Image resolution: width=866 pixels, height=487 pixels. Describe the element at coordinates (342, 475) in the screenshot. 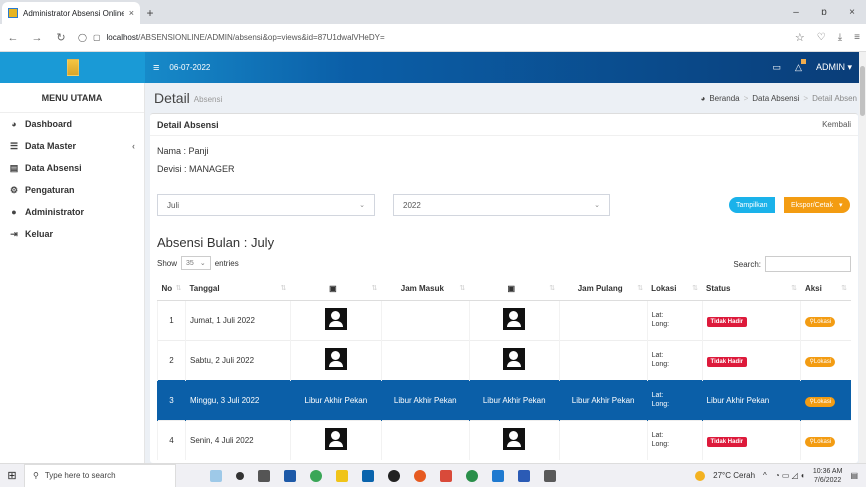

I see `explorer-icon` at that location.